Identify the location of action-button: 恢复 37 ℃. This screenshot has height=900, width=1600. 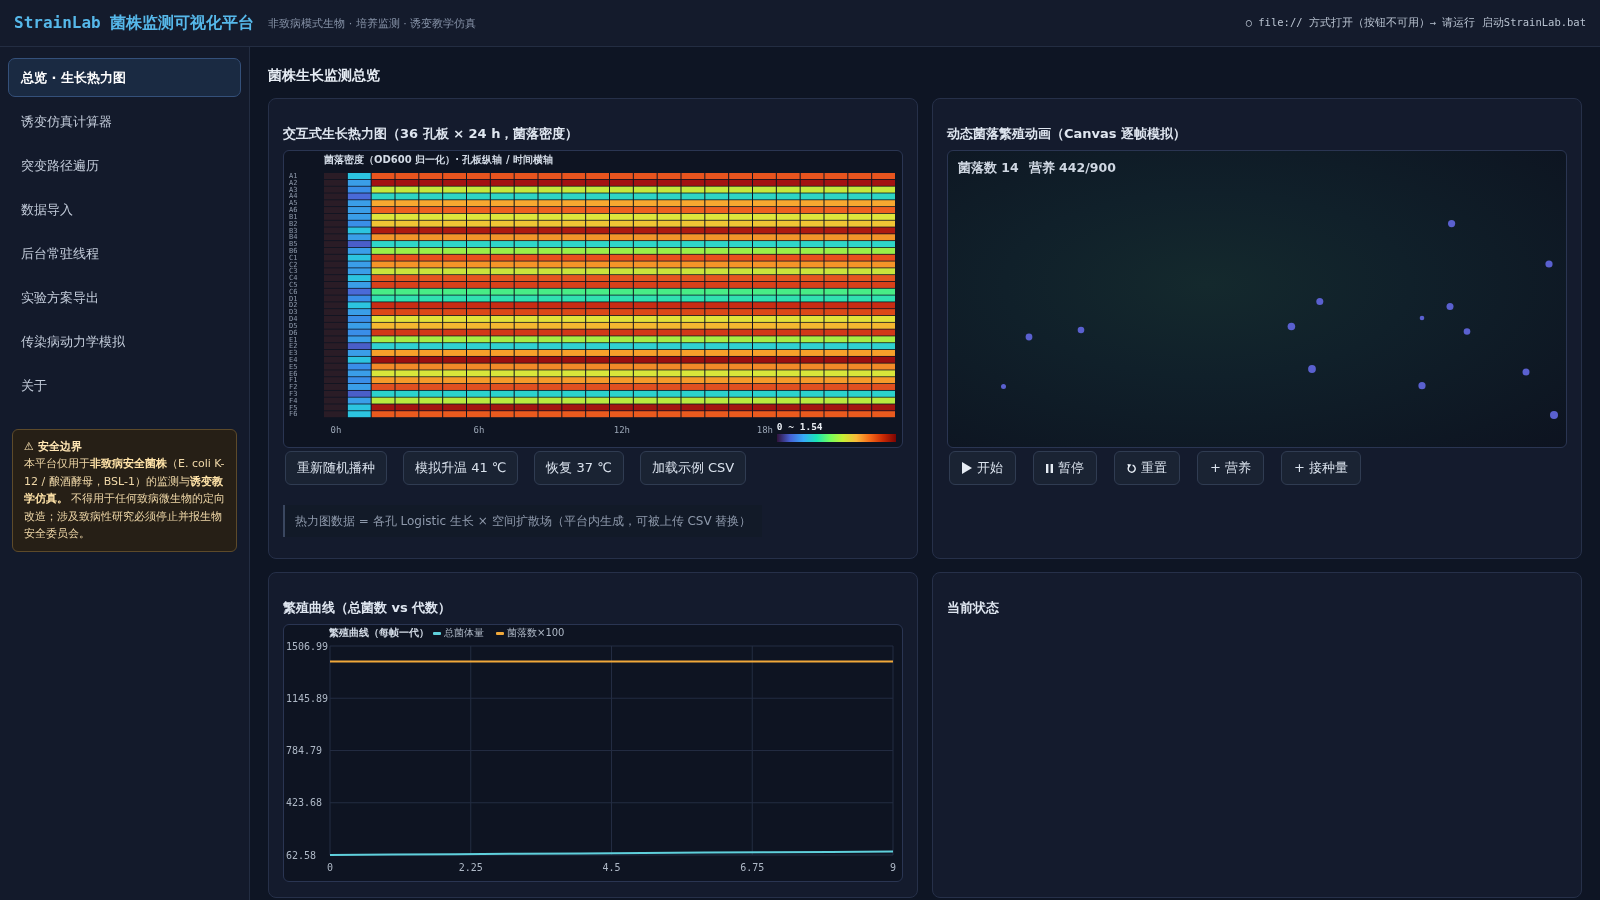
(579, 468).